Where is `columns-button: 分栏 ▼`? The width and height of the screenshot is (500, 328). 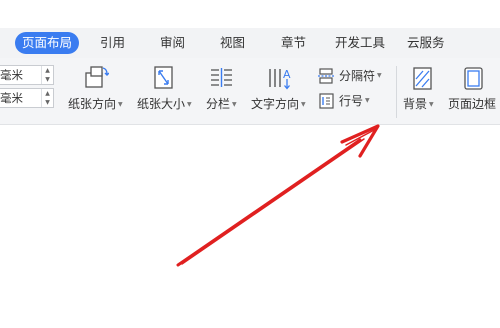 columns-button: 分栏 ▼ is located at coordinates (221, 103).